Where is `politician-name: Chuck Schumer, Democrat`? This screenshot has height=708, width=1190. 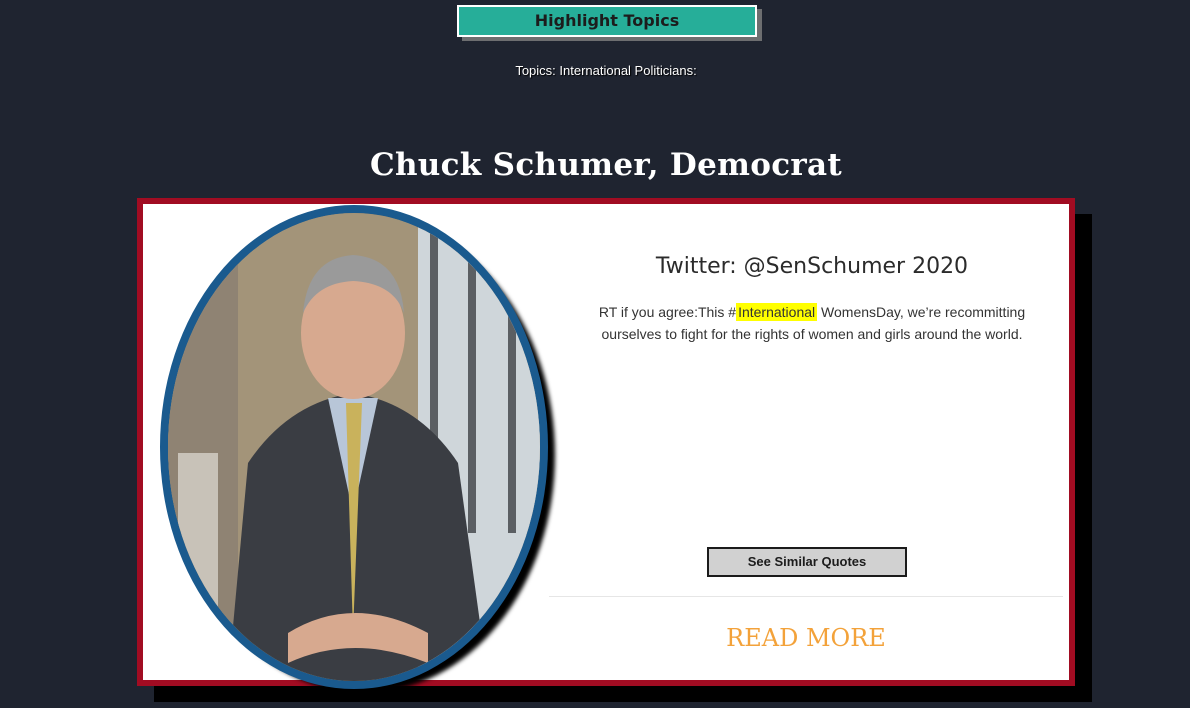 politician-name: Chuck Schumer, Democrat is located at coordinates (606, 165).